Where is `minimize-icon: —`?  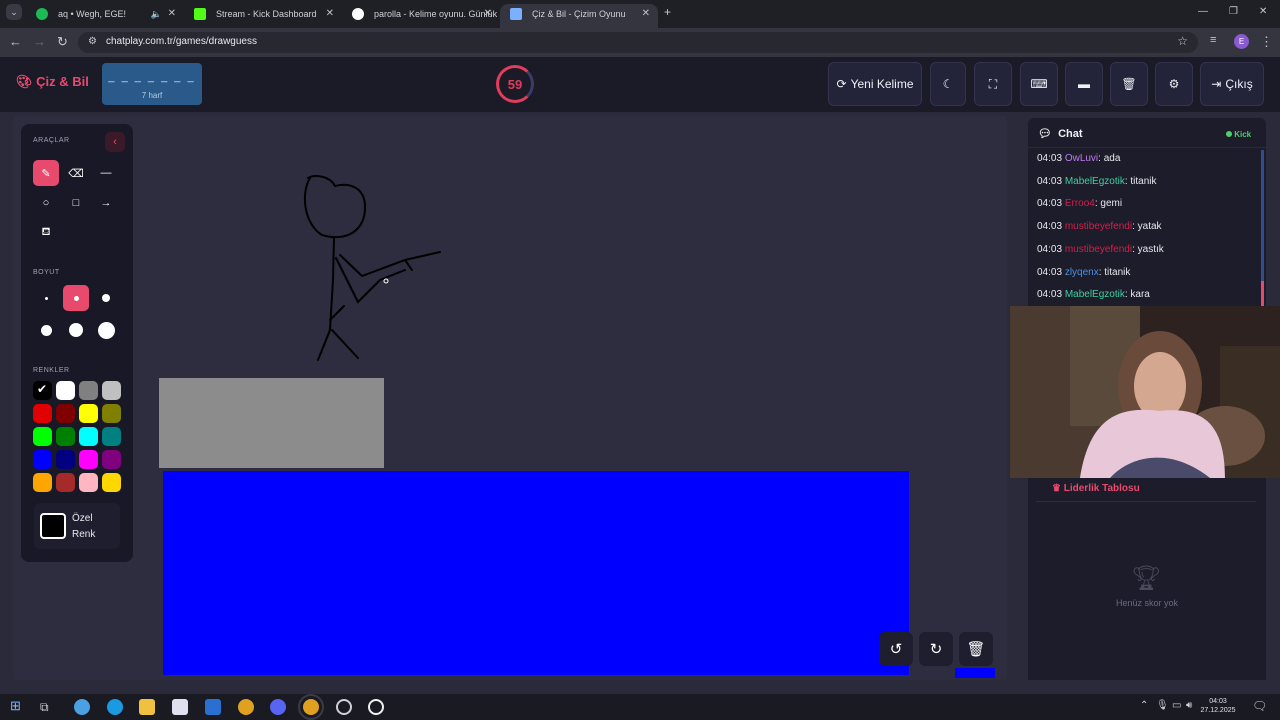 minimize-icon: — is located at coordinates (1203, 11).